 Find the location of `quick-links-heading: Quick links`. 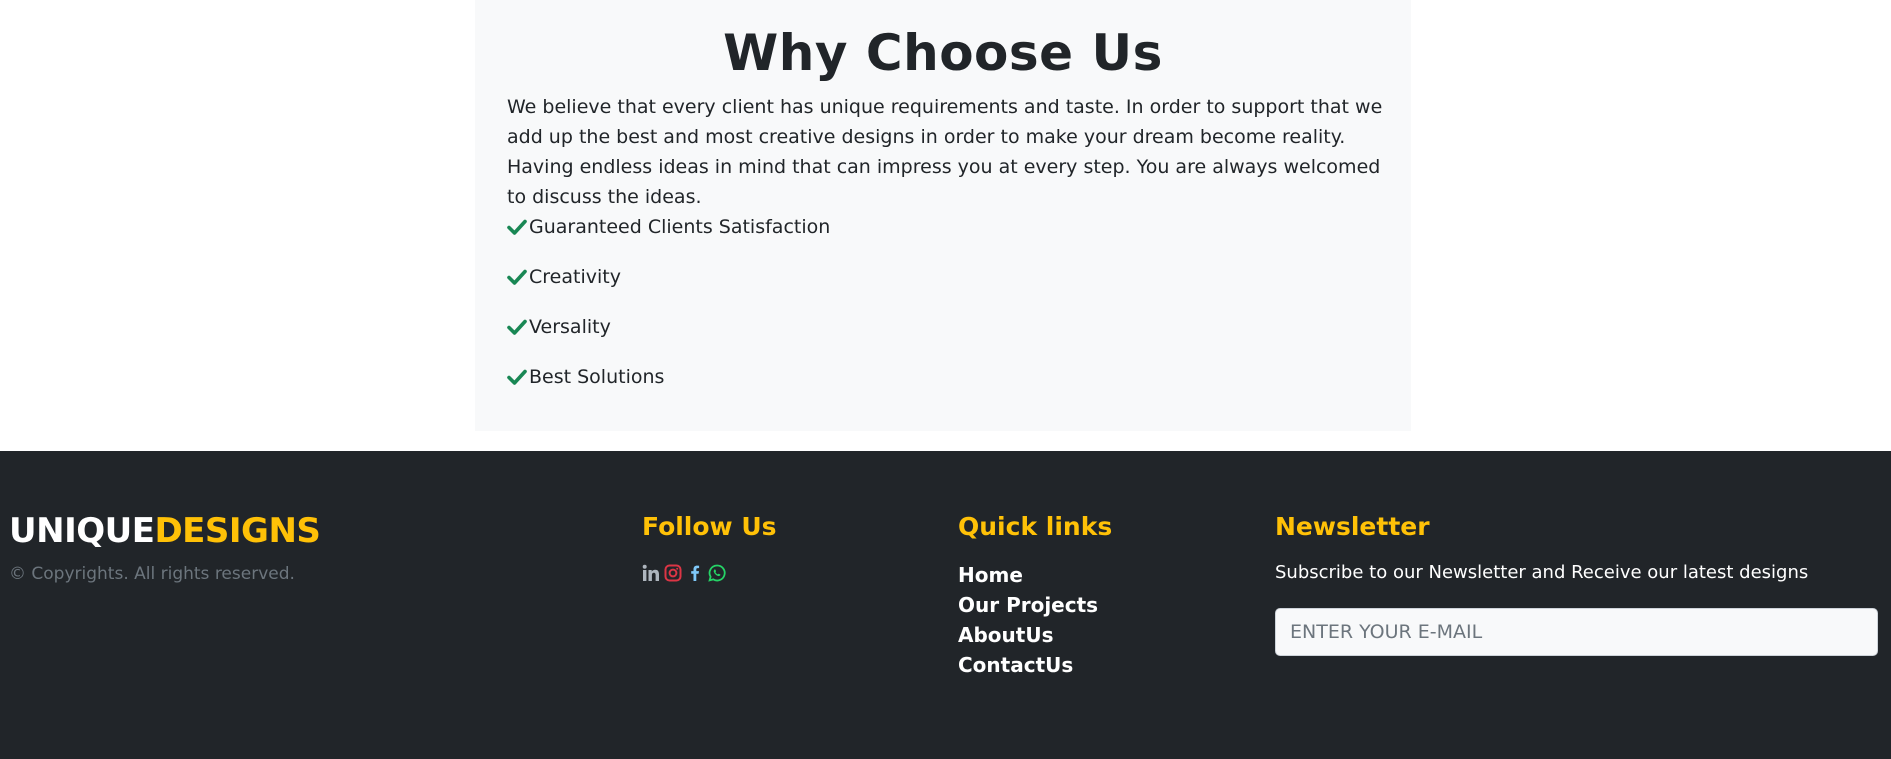

quick-links-heading: Quick links is located at coordinates (1035, 526).